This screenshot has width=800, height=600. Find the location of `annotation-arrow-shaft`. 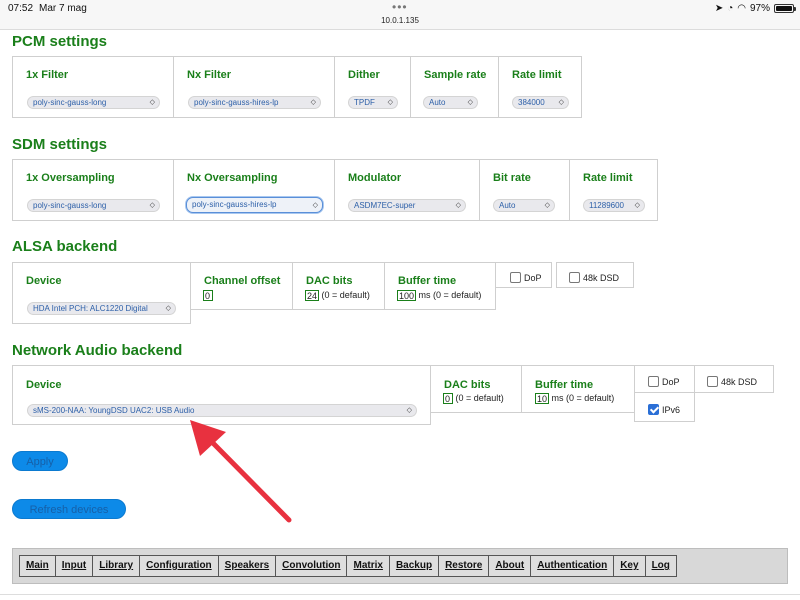

annotation-arrow-shaft is located at coordinates (249, 480).